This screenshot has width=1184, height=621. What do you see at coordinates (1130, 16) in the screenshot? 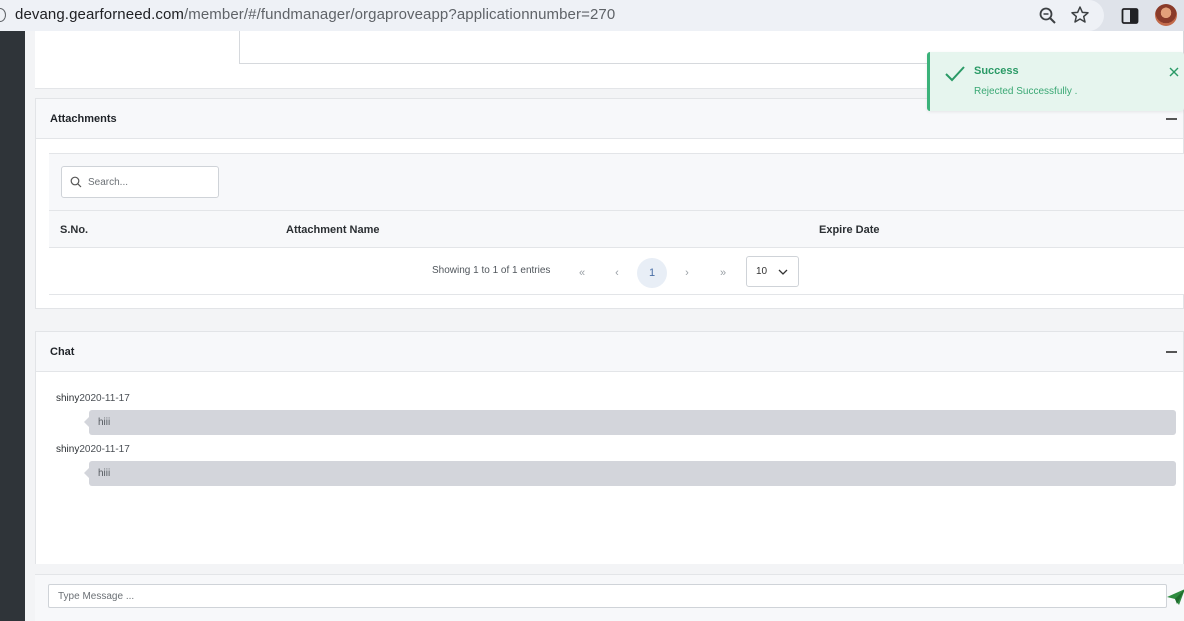
I see `side-panel-icon` at bounding box center [1130, 16].